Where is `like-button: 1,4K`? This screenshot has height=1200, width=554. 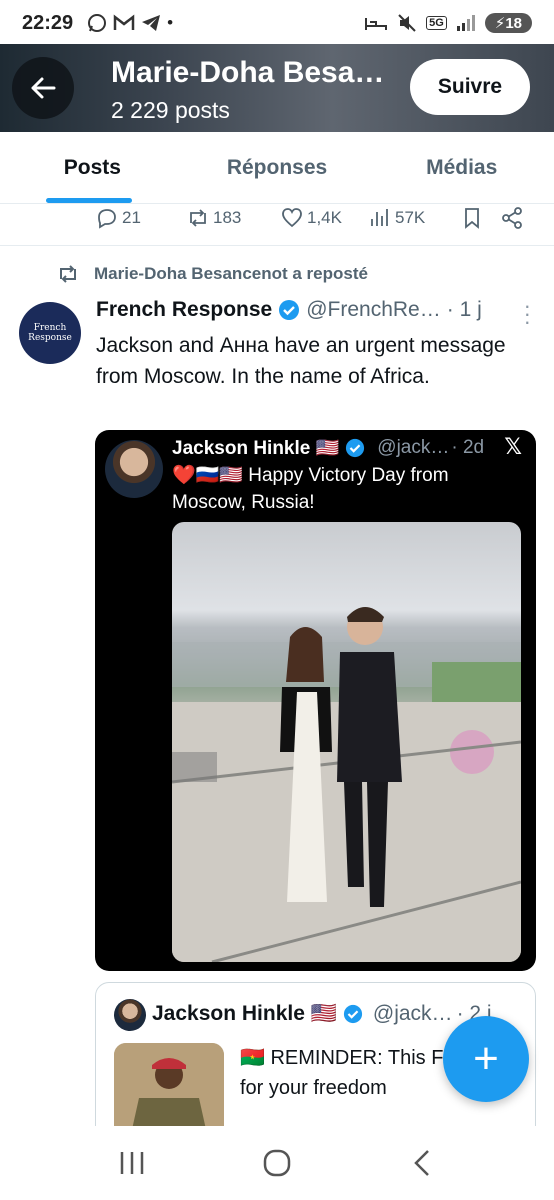 like-button: 1,4K is located at coordinates (311, 218).